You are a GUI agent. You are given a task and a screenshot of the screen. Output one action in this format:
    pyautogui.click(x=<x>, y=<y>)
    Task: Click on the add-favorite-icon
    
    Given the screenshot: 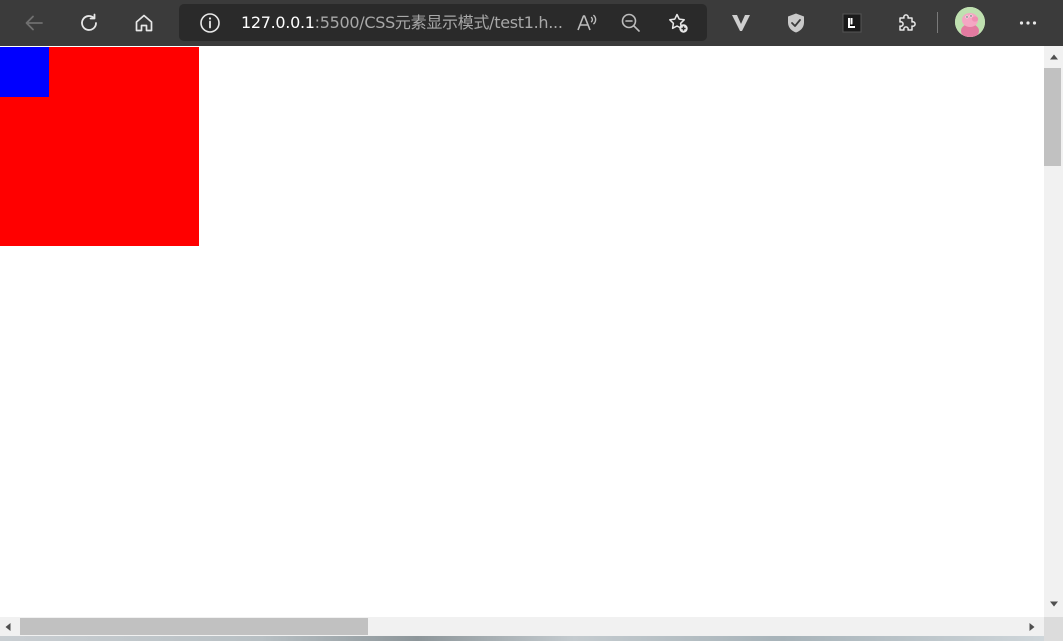 What is the action you would take?
    pyautogui.click(x=678, y=23)
    